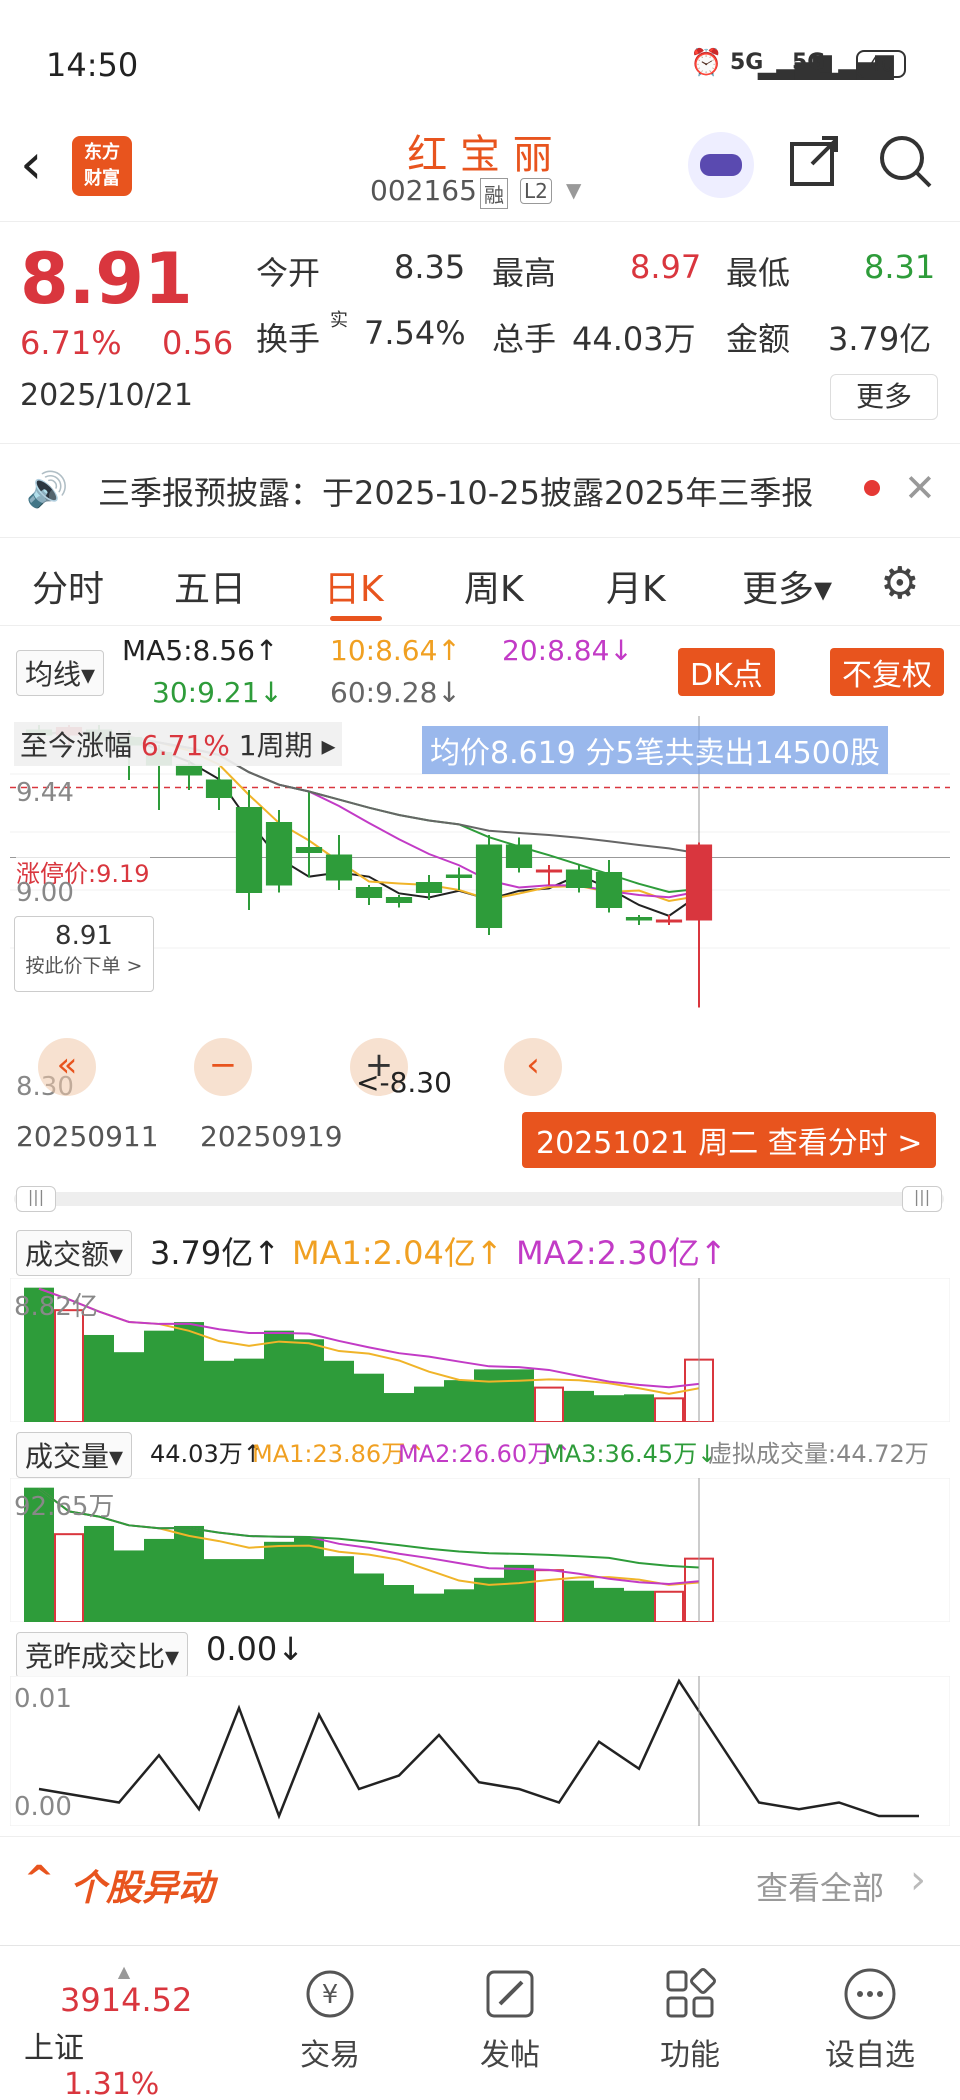 The height and width of the screenshot is (2100, 960). I want to click on more-dots-icon, so click(870, 1994).